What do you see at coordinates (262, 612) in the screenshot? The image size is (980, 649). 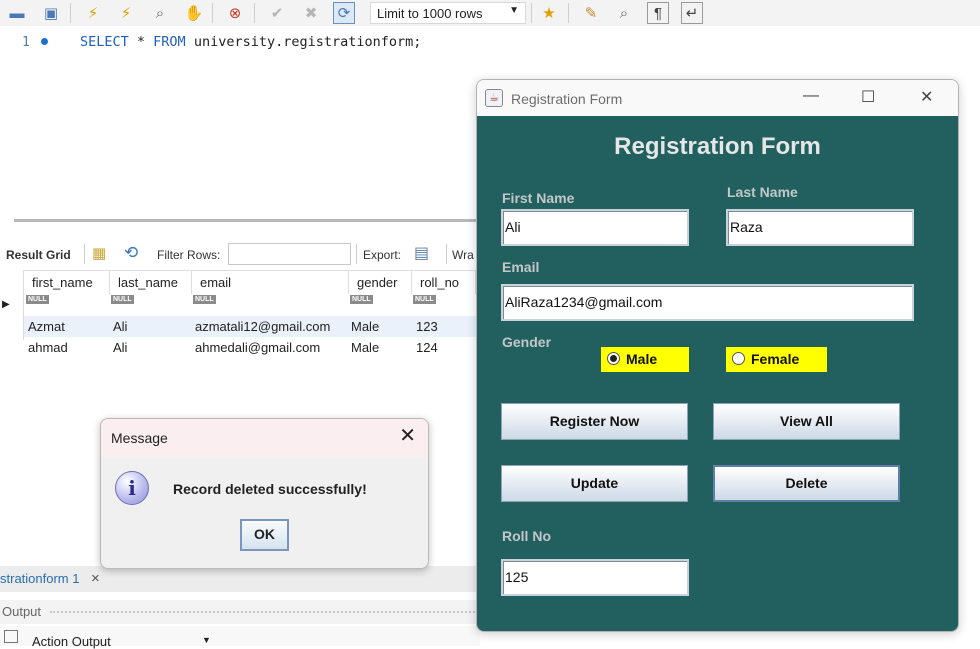 I see `panel-grip` at bounding box center [262, 612].